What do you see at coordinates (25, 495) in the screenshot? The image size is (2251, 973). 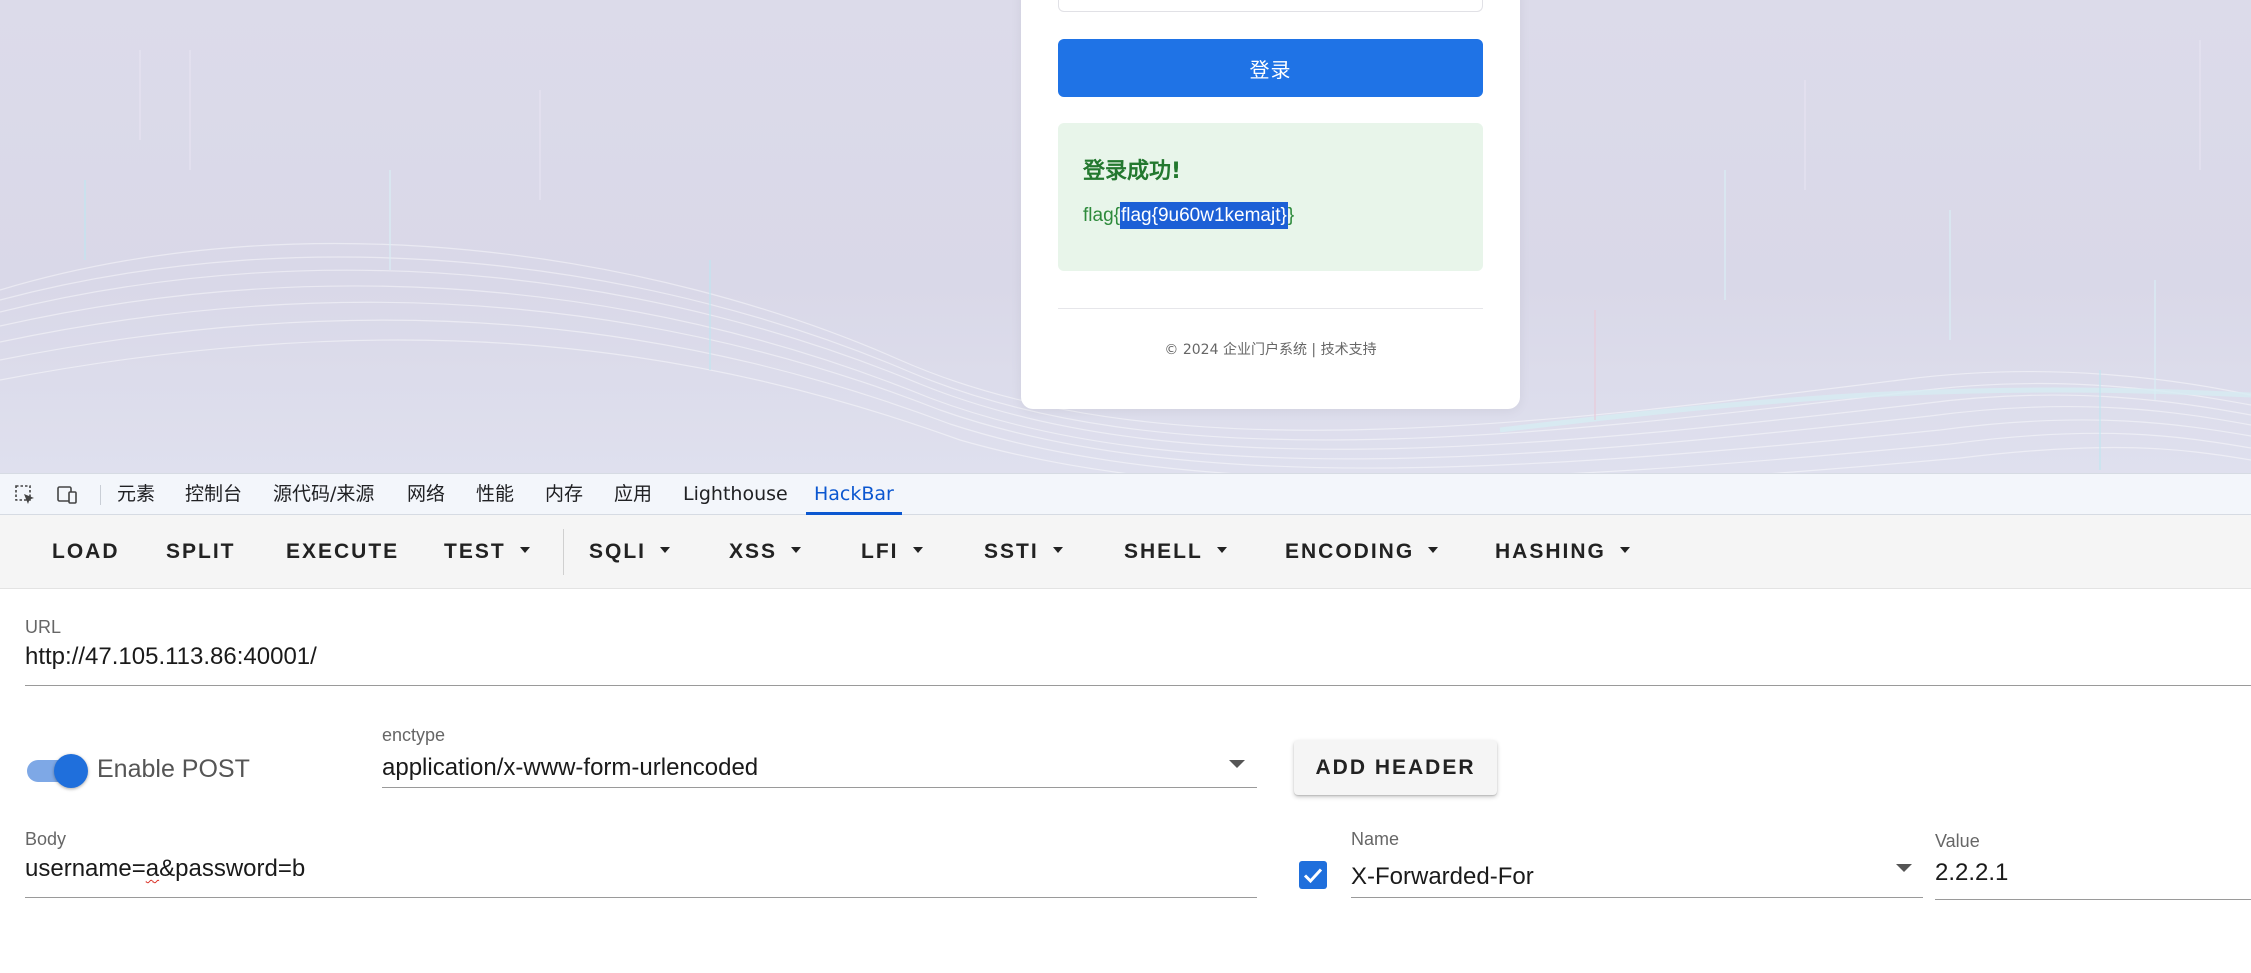 I see `inspect-element-icon` at bounding box center [25, 495].